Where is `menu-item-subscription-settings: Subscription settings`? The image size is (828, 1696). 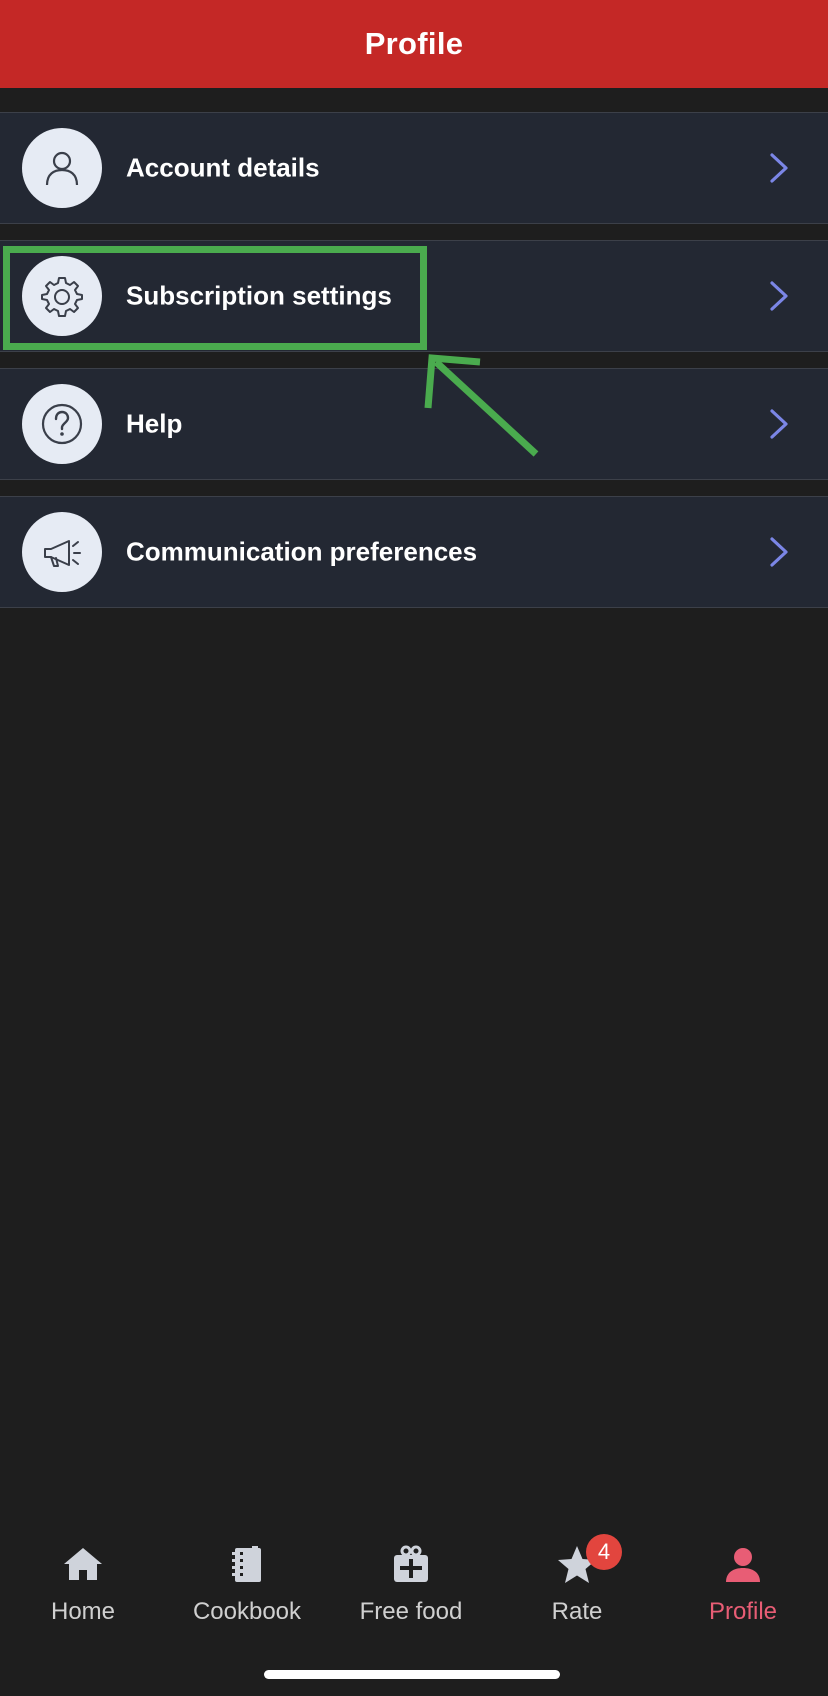
menu-item-subscription-settings: Subscription settings is located at coordinates (414, 296).